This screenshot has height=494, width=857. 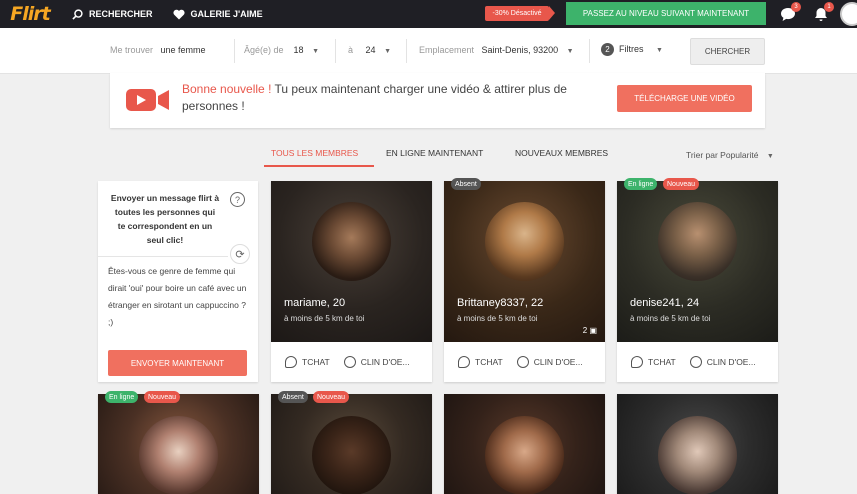 I want to click on seeking-label: Me trouver, so click(x=132, y=50).